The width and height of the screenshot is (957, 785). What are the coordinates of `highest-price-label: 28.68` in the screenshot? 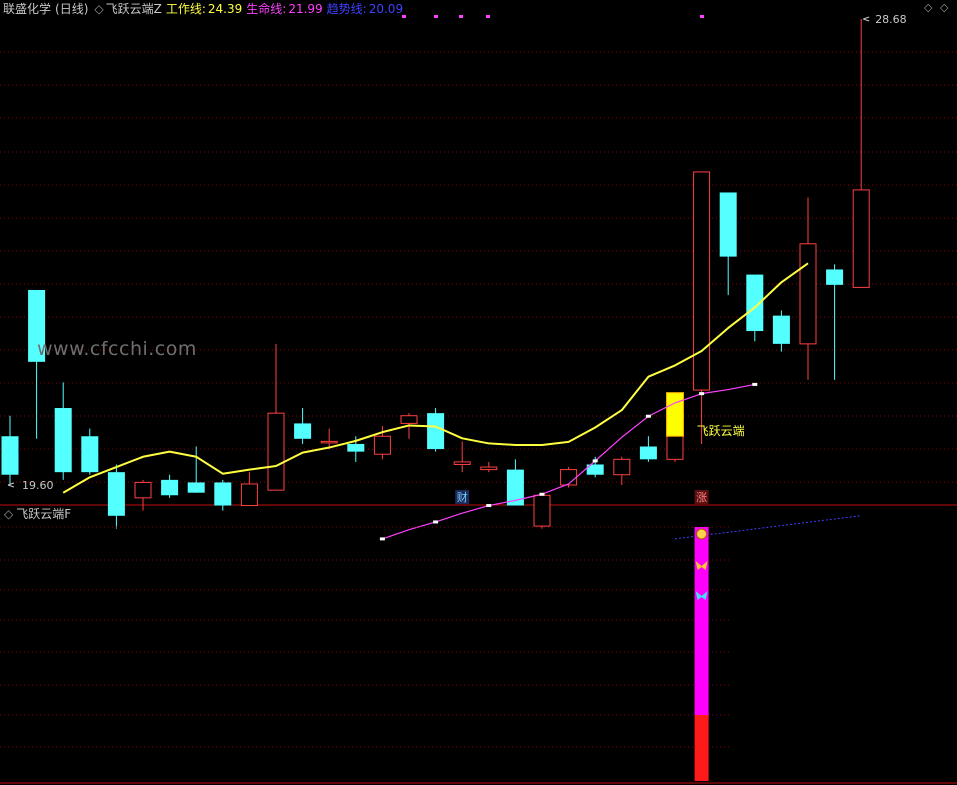 It's located at (891, 19).